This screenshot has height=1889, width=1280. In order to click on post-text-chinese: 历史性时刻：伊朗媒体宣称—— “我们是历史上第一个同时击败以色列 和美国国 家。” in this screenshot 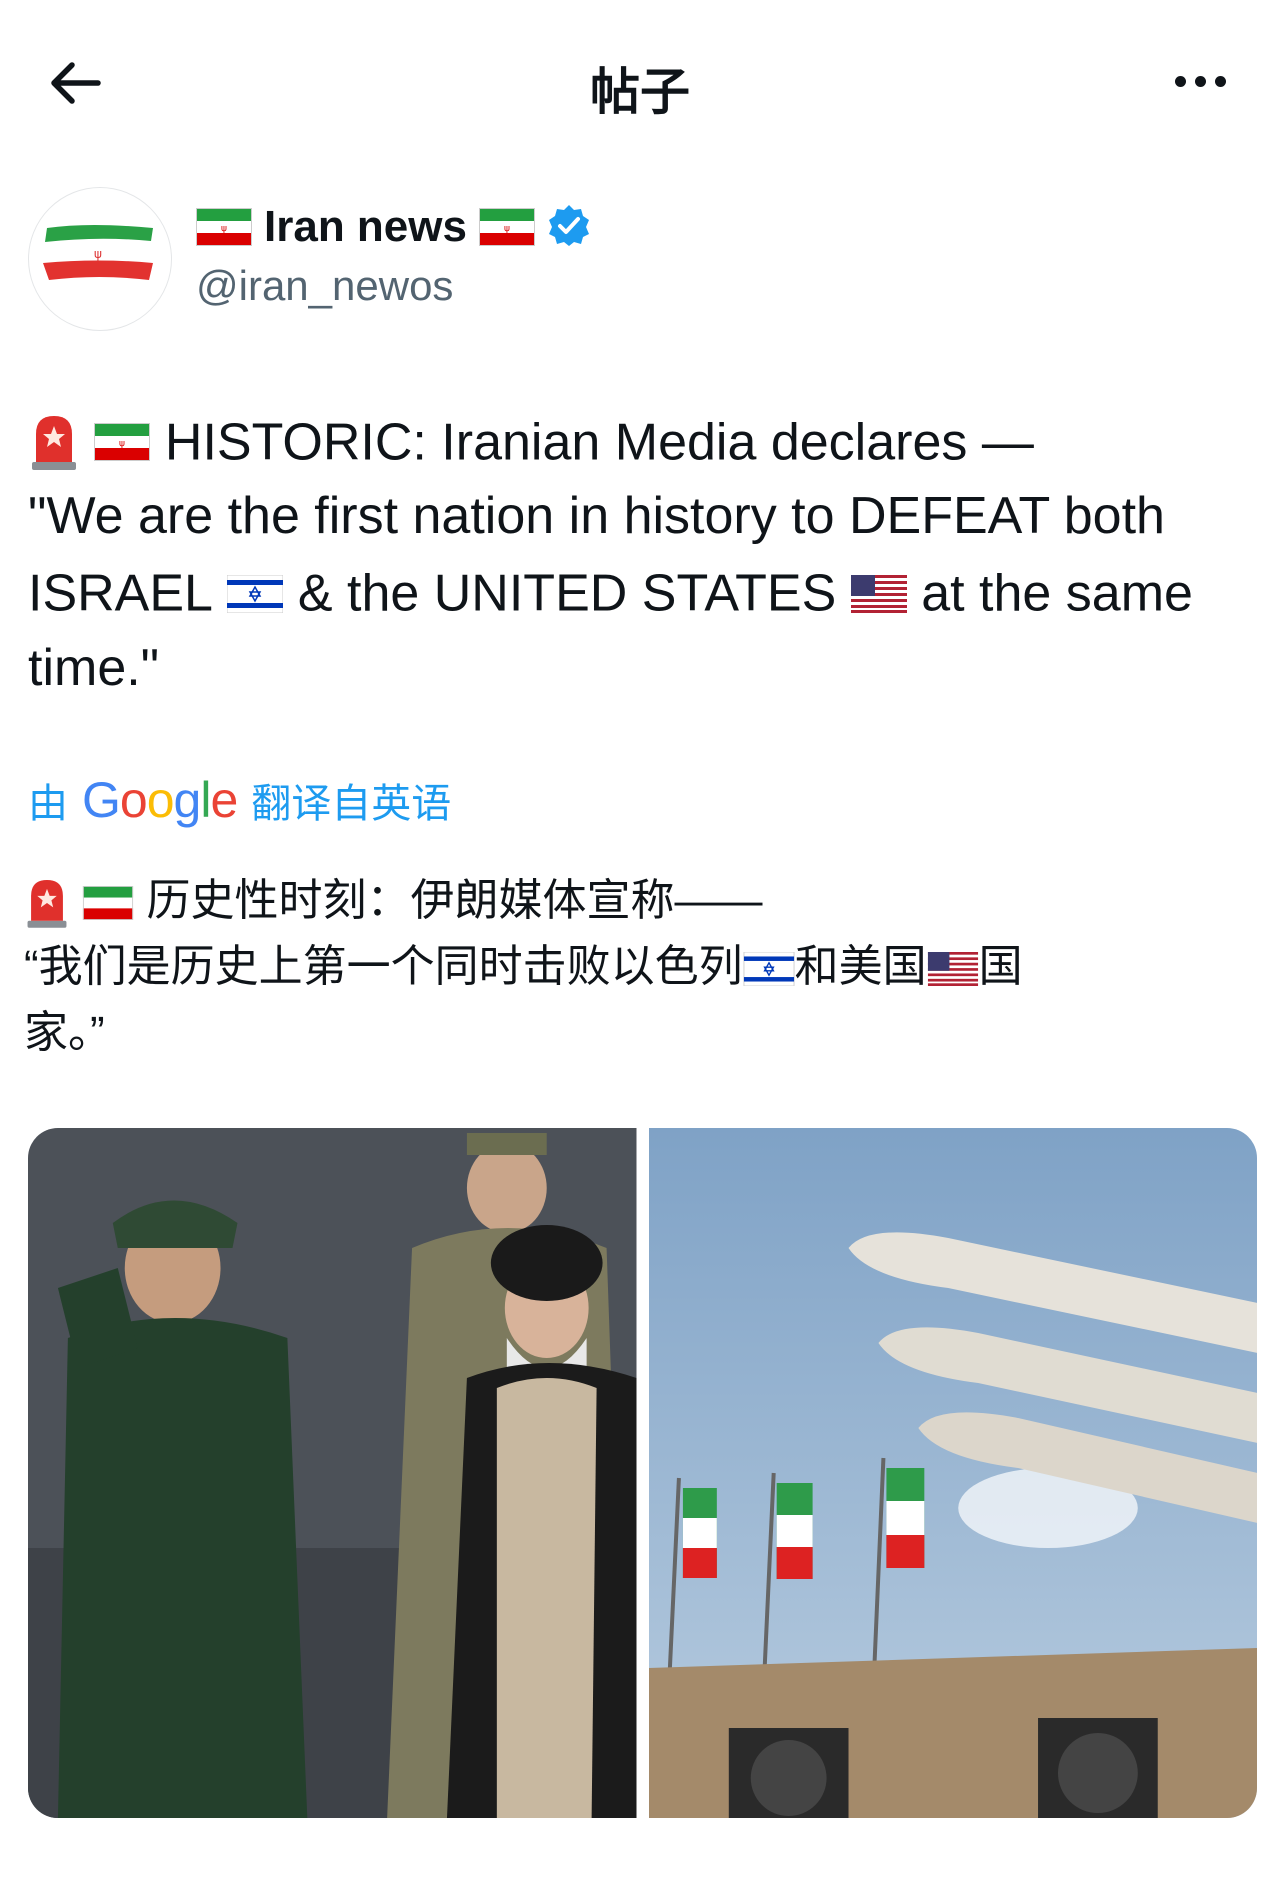, I will do `click(634, 967)`.